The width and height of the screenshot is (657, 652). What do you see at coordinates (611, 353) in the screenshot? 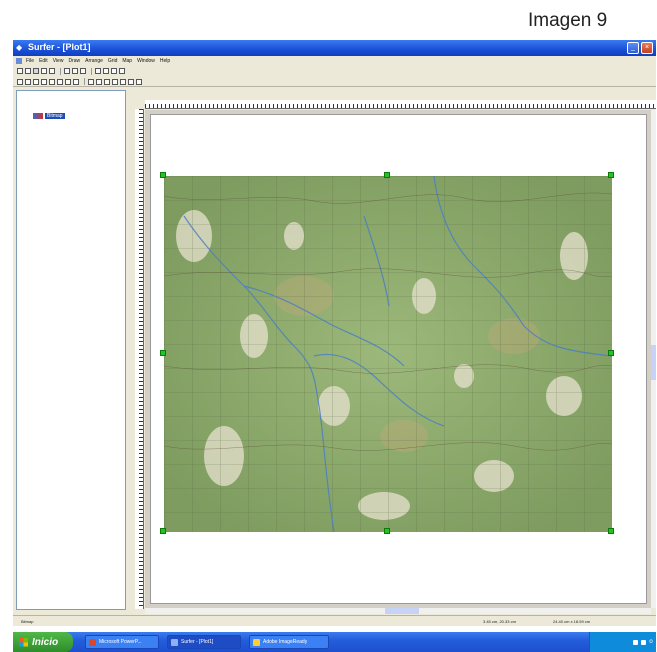
I see `resize-handle-right` at bounding box center [611, 353].